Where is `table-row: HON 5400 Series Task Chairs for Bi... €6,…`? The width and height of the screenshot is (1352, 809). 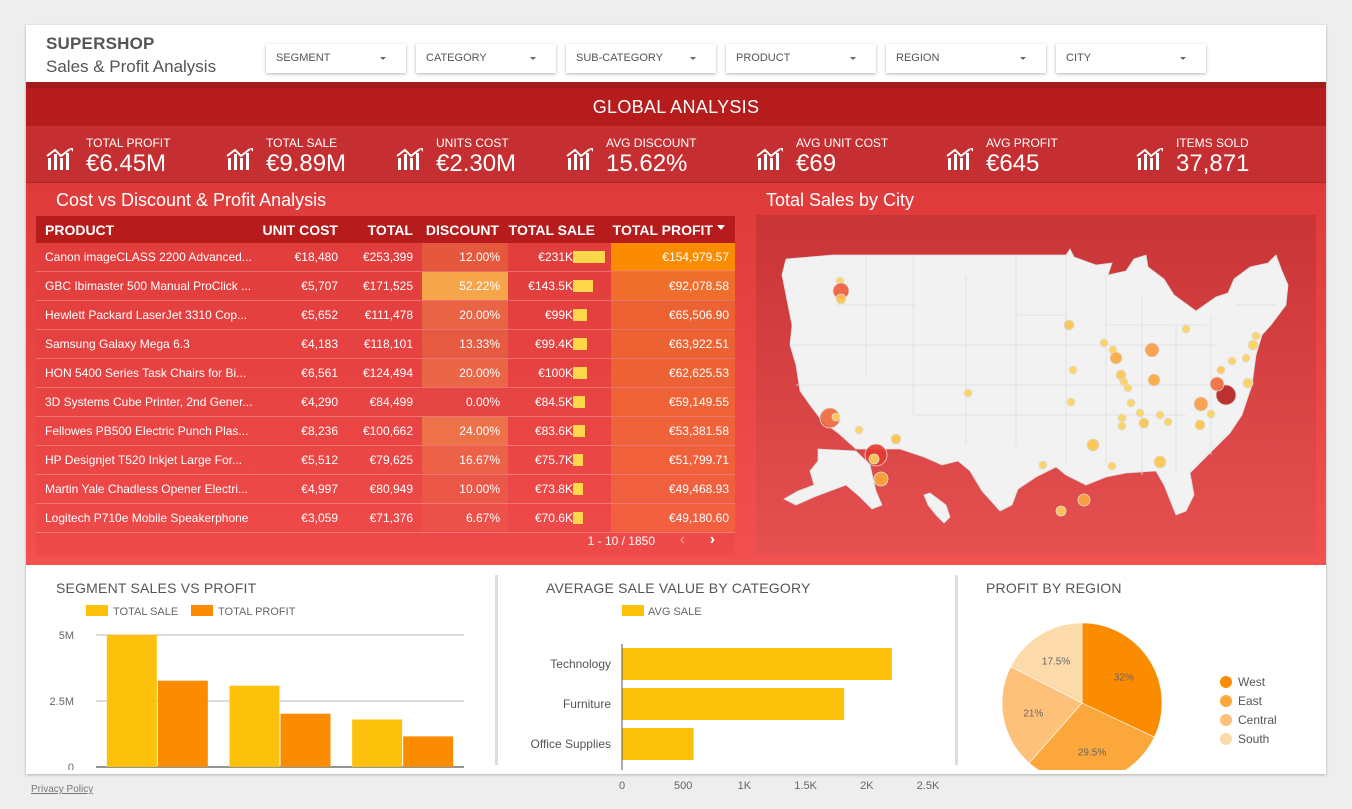
table-row: HON 5400 Series Task Chairs for Bi... €6,… is located at coordinates (385, 373).